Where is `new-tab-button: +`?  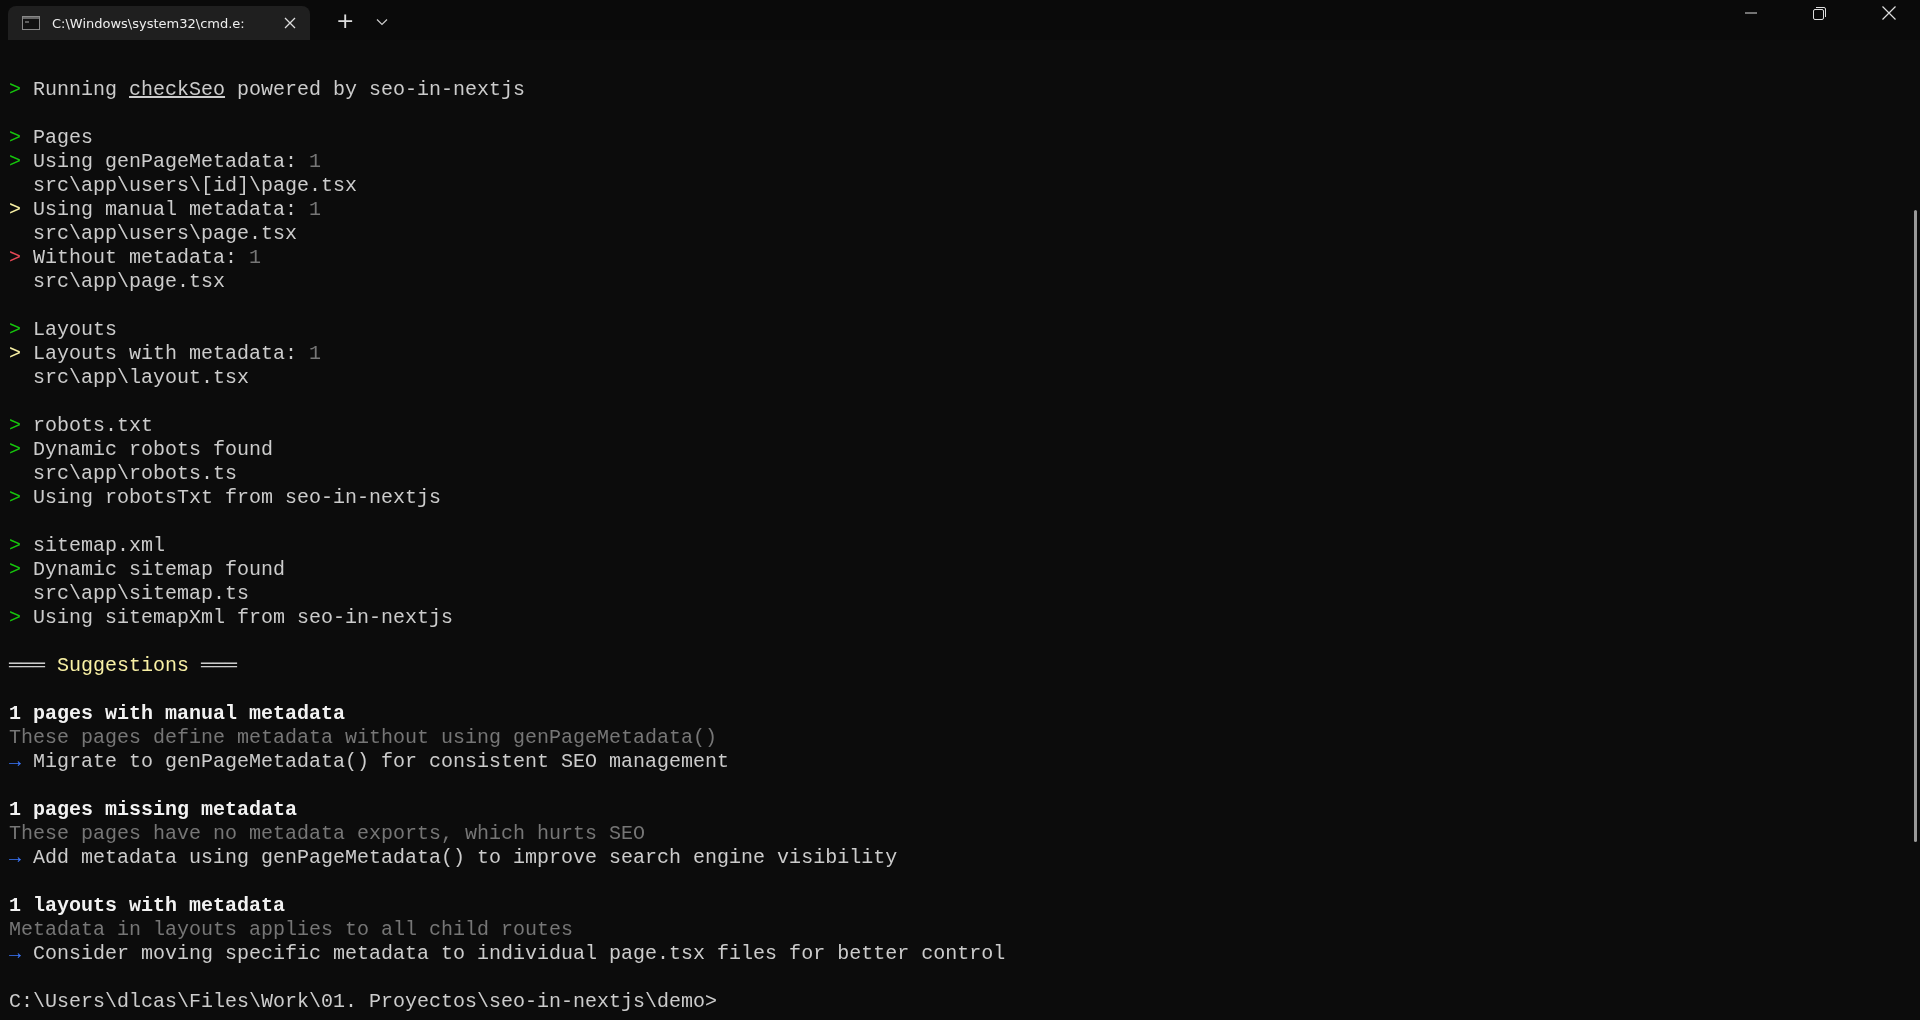 new-tab-button: + is located at coordinates (345, 21).